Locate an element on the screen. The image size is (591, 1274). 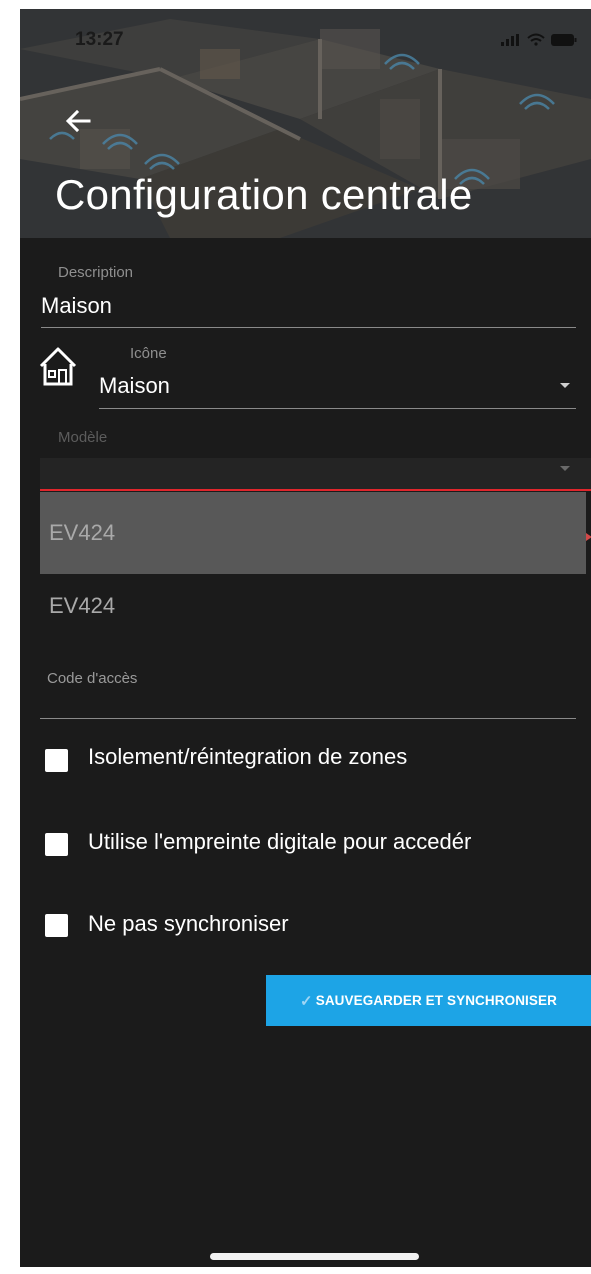
fingerprint-checkbox is located at coordinates (56, 844).